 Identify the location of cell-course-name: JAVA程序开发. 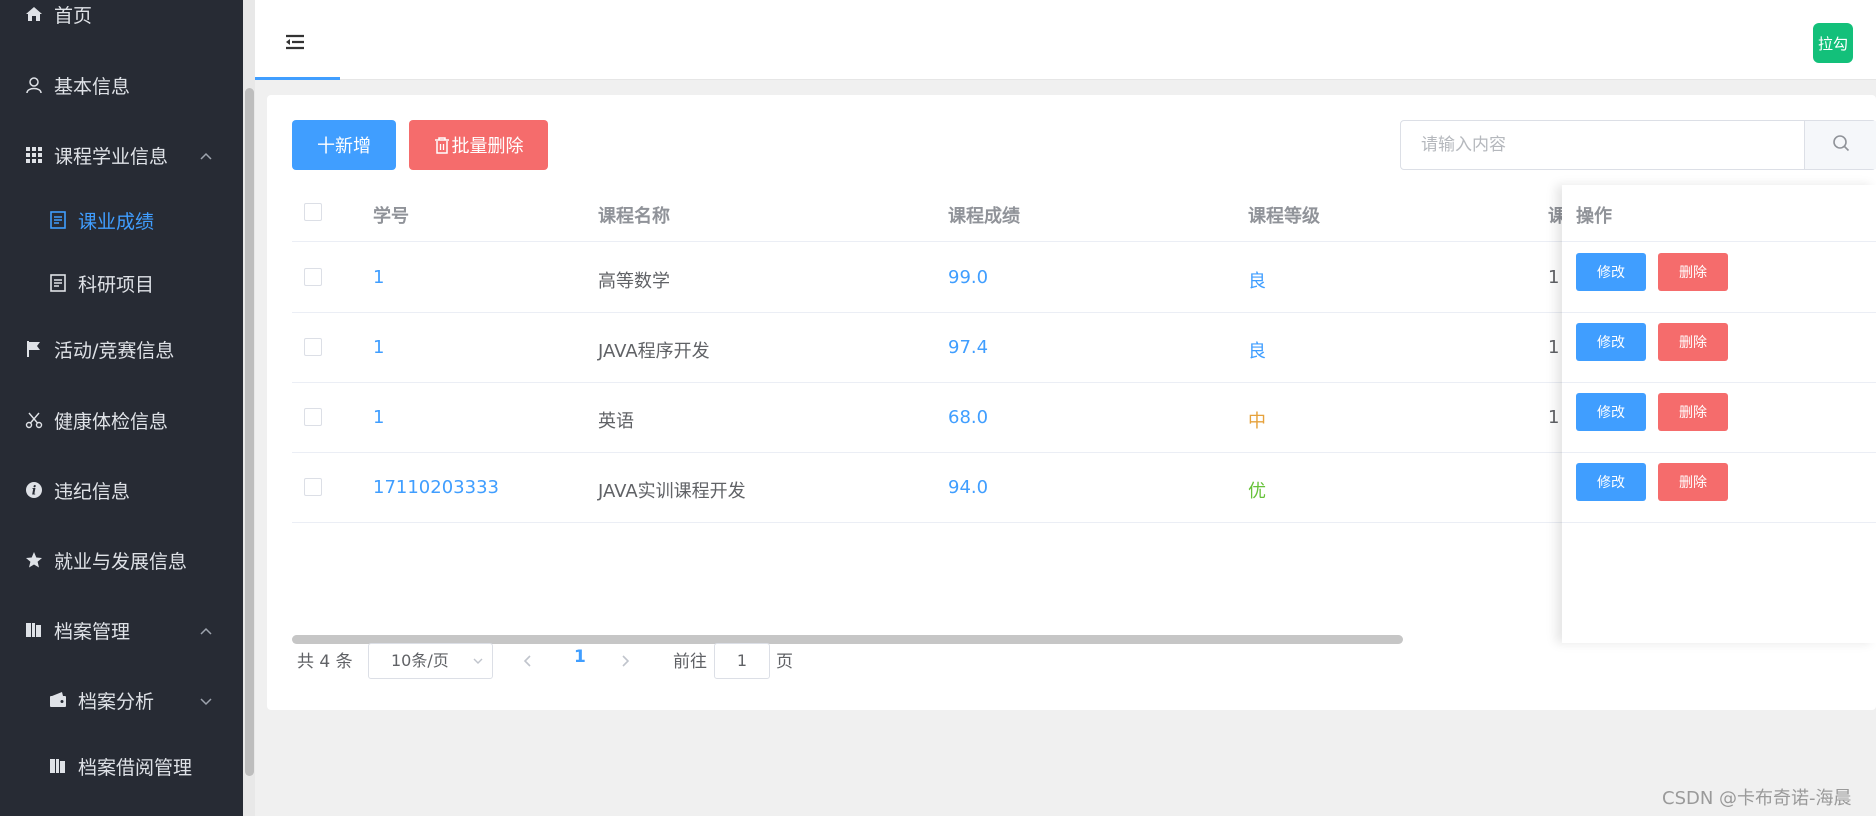
(654, 351).